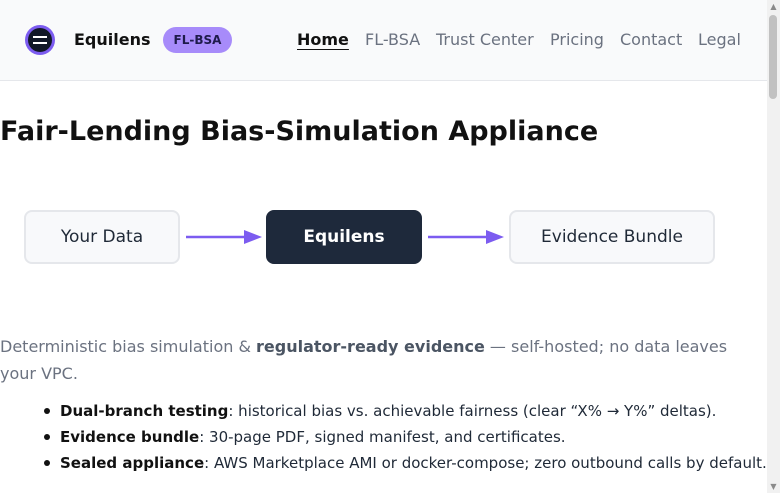 The width and height of the screenshot is (780, 493). What do you see at coordinates (112, 39) in the screenshot?
I see `brand-name: Equilens` at bounding box center [112, 39].